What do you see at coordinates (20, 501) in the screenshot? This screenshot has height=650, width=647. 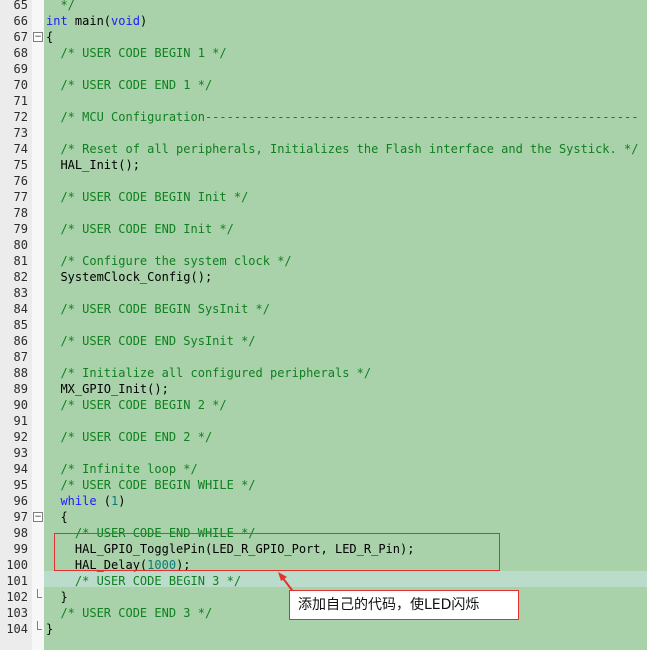 I see `line-number: 96` at bounding box center [20, 501].